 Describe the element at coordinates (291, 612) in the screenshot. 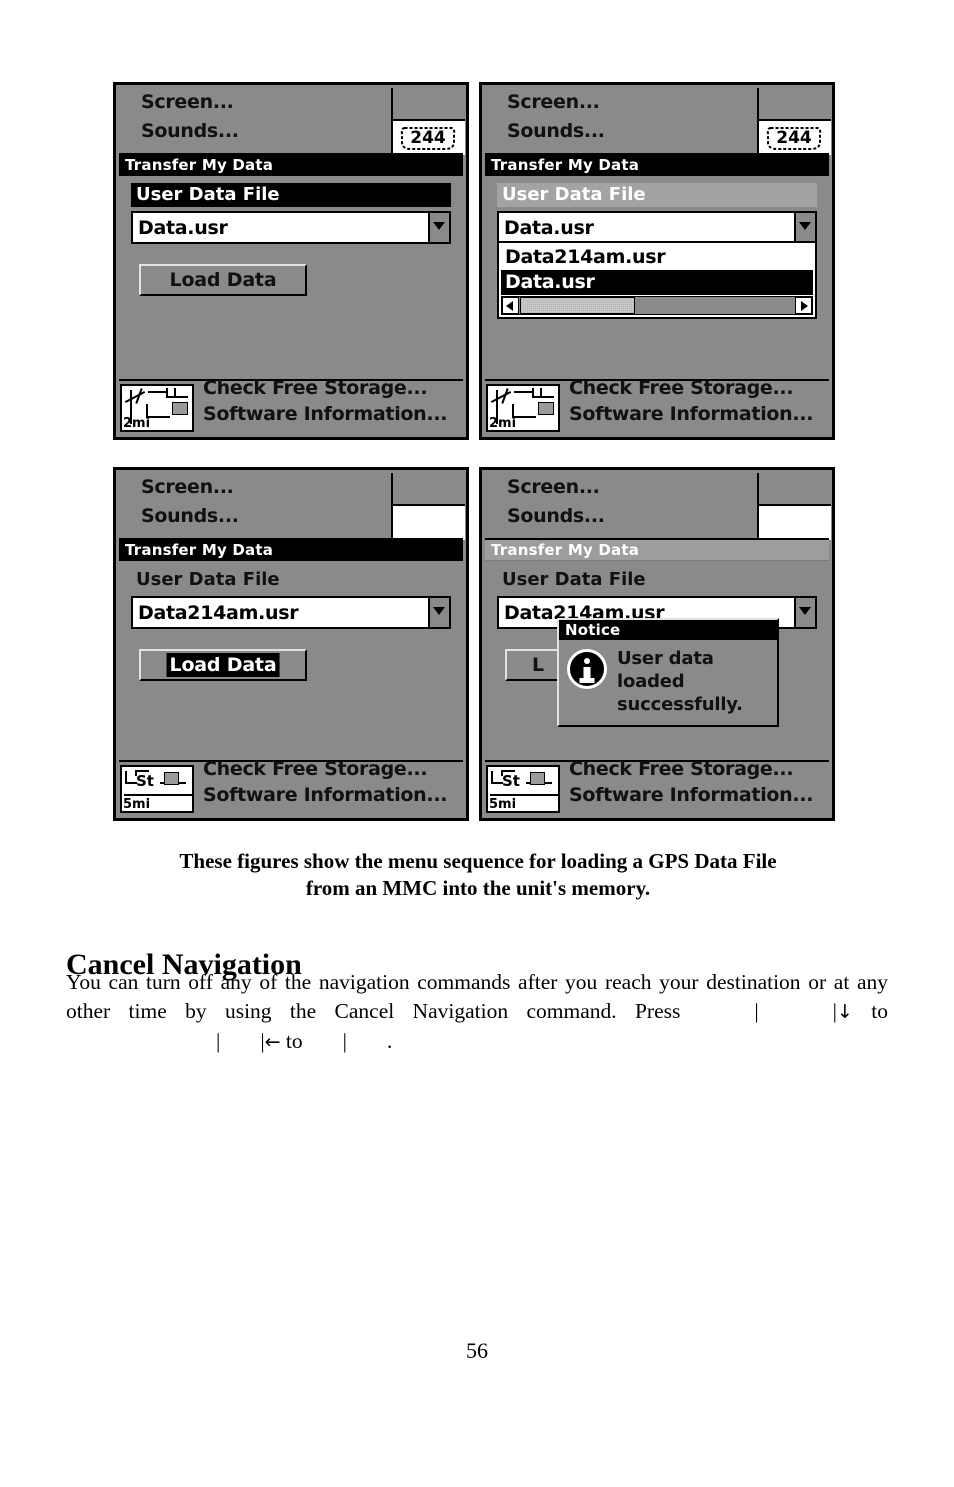

I see `user-data-file-combo: Data214am.usr` at that location.